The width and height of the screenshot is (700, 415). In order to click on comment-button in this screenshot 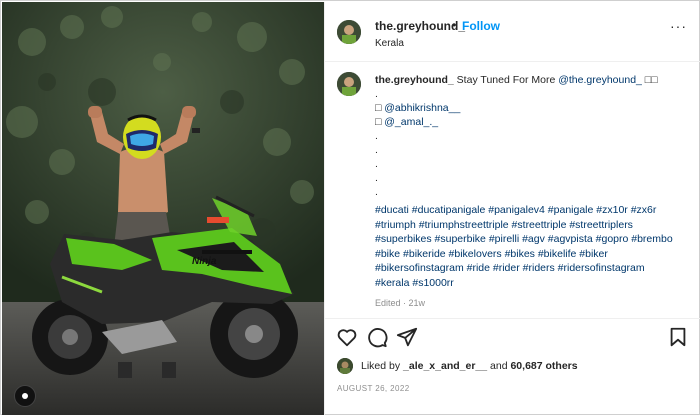, I will do `click(377, 337)`.